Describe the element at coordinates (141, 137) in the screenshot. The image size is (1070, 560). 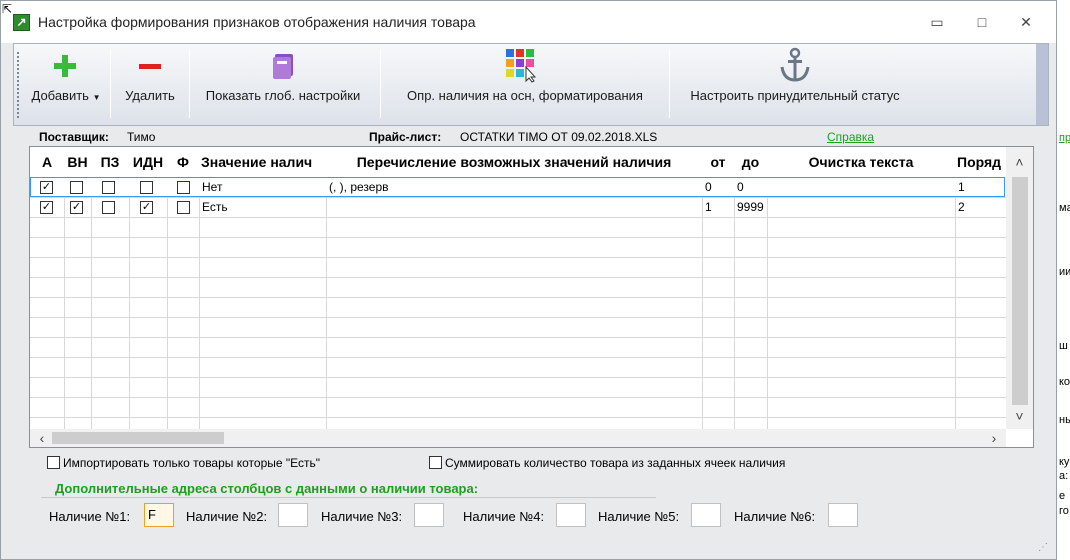
I see `supplier-value: Тимо` at that location.